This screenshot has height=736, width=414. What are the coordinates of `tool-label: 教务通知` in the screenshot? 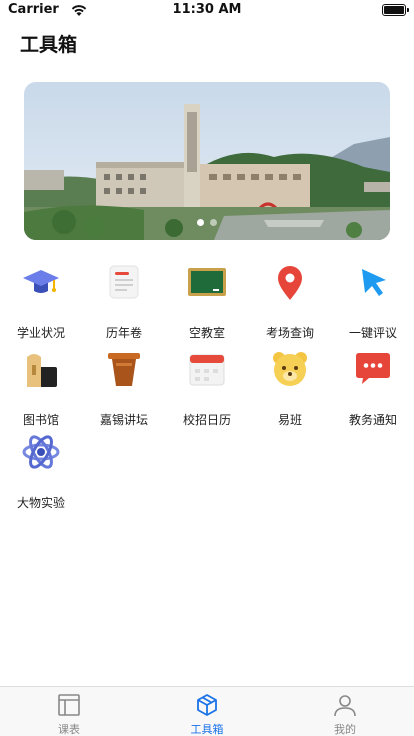 It's located at (372, 420).